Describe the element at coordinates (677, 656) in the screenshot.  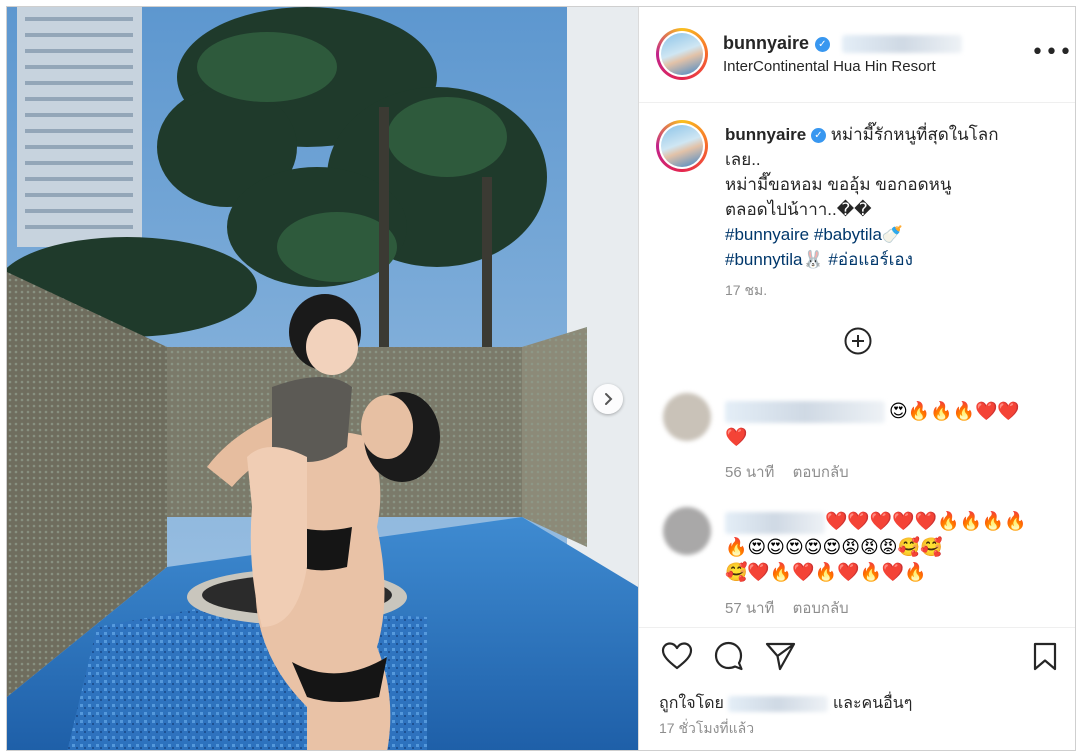
I see `heart-icon` at that location.